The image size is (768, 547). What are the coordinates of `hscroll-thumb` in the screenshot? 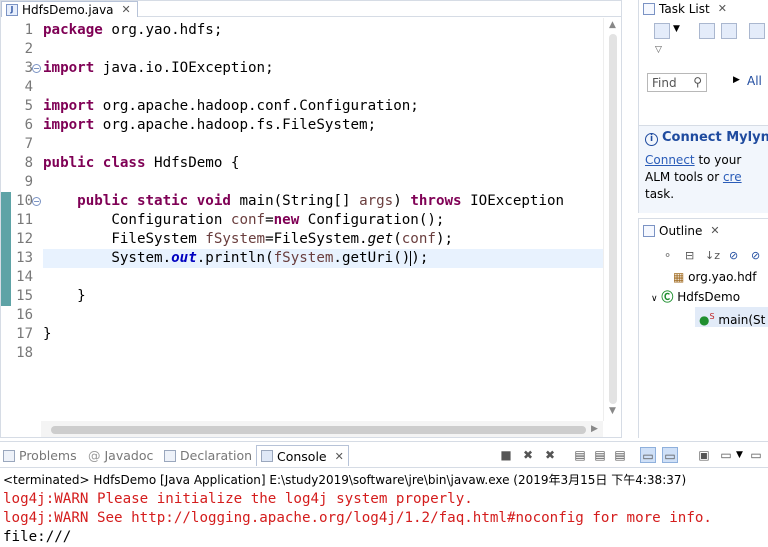 It's located at (318, 430).